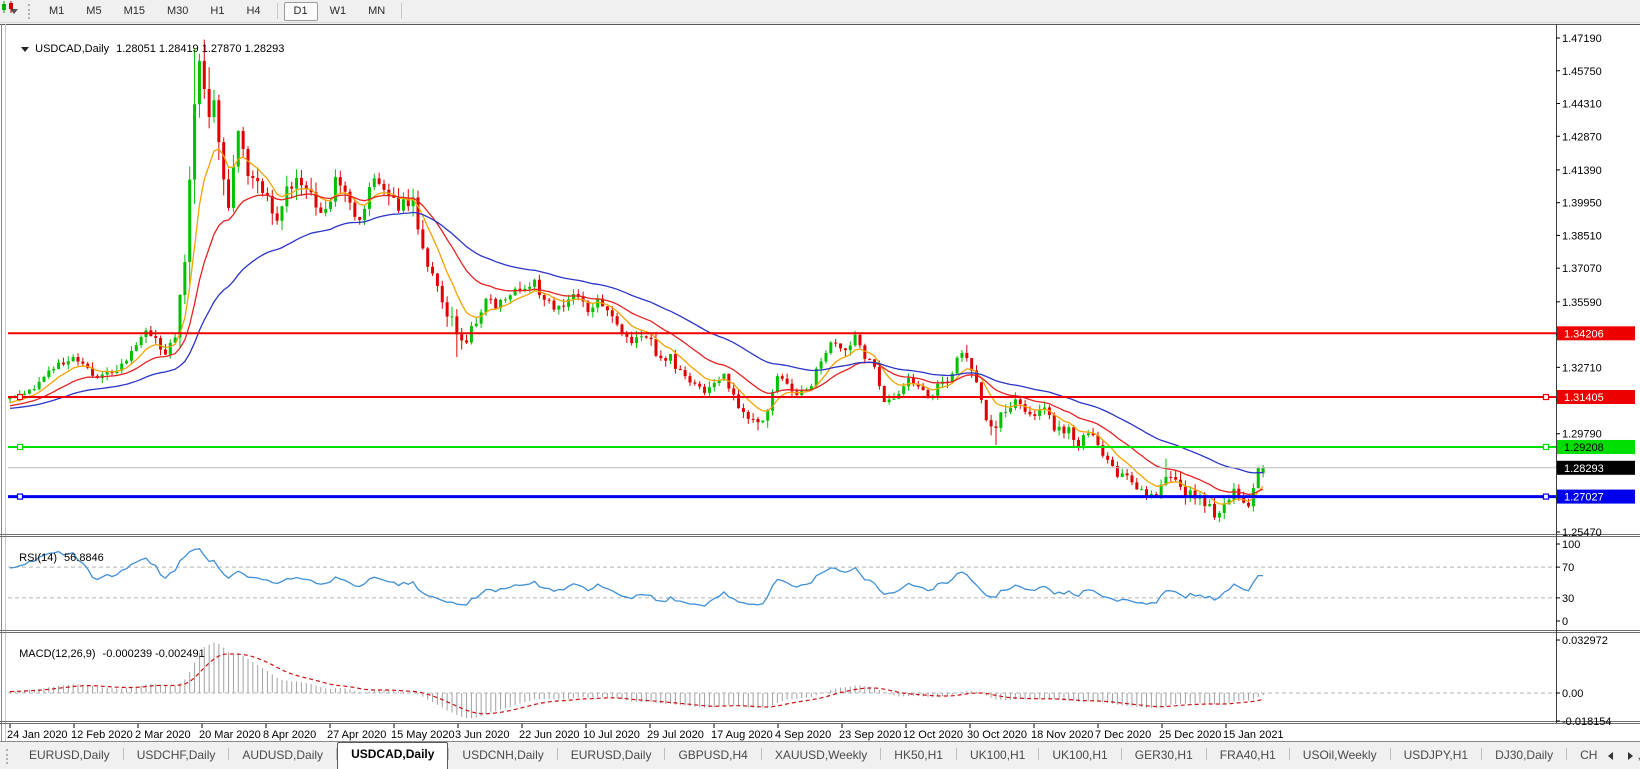 The height and width of the screenshot is (769, 1640). Describe the element at coordinates (482, 735) in the screenshot. I see `svg-text: 3 Jun 2020` at that location.